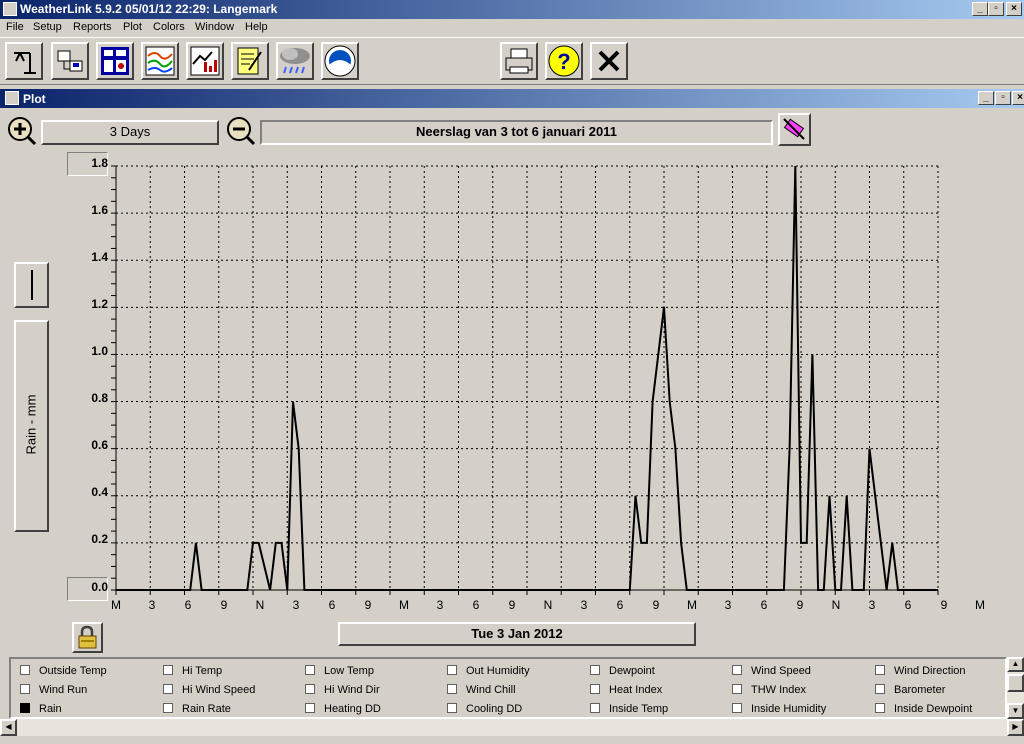  I want to click on legend-scrollbar: ▲ ▼, so click(1015, 688).